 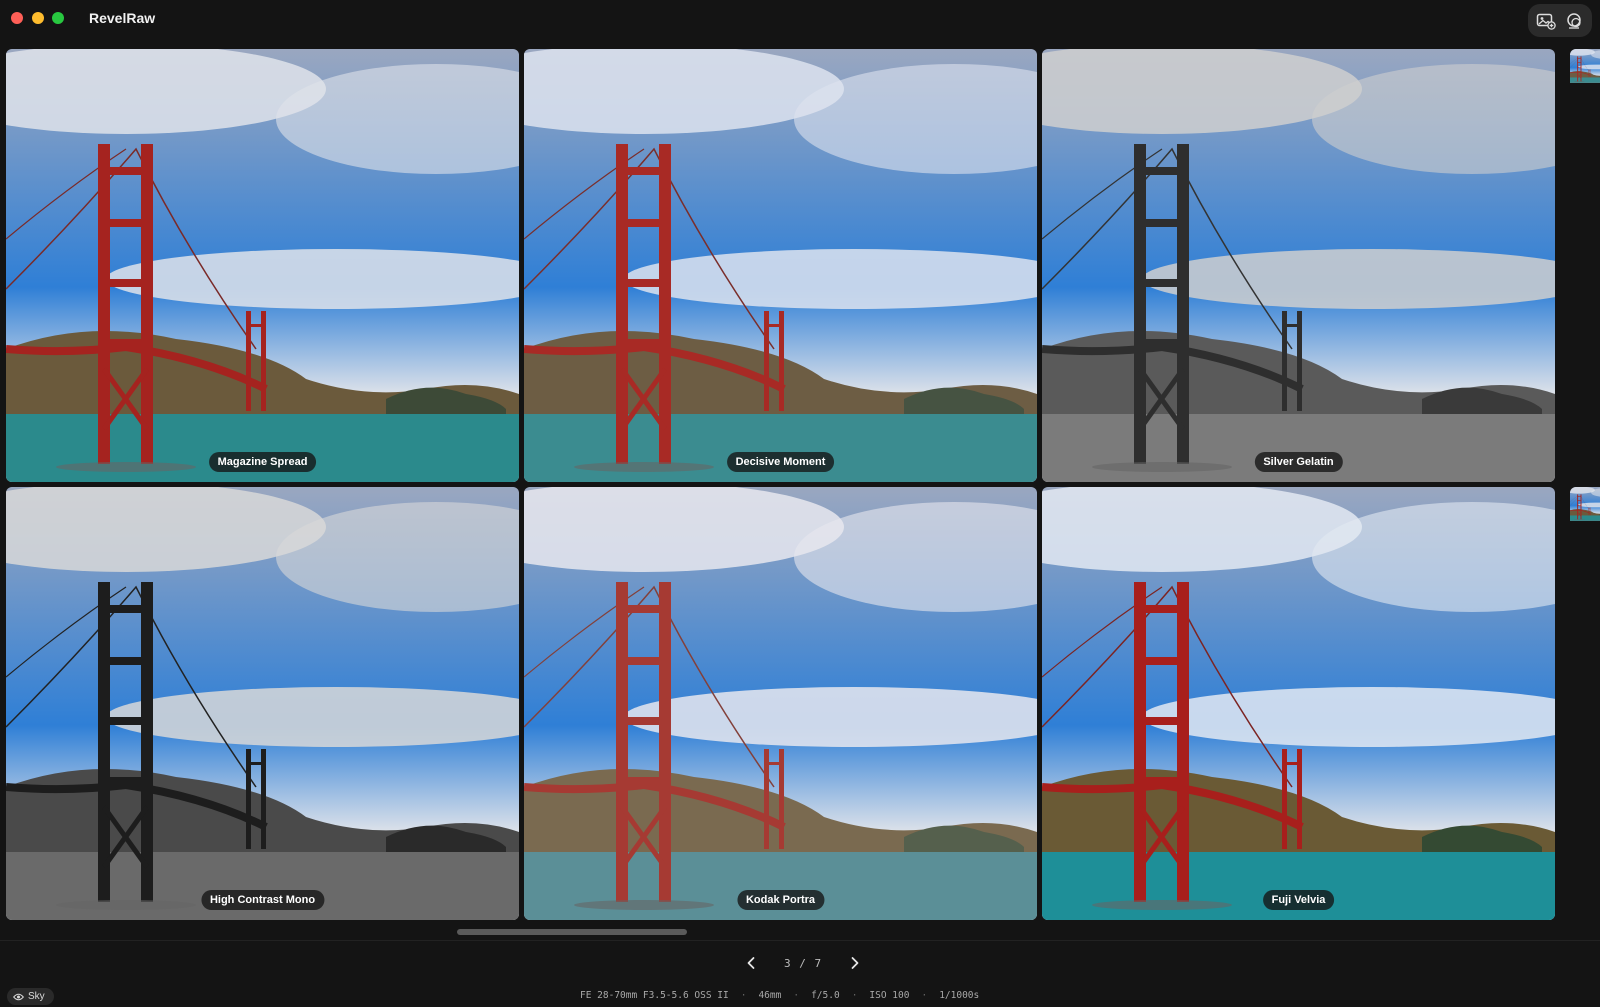 I want to click on compare-icon, so click(x=1574, y=20).